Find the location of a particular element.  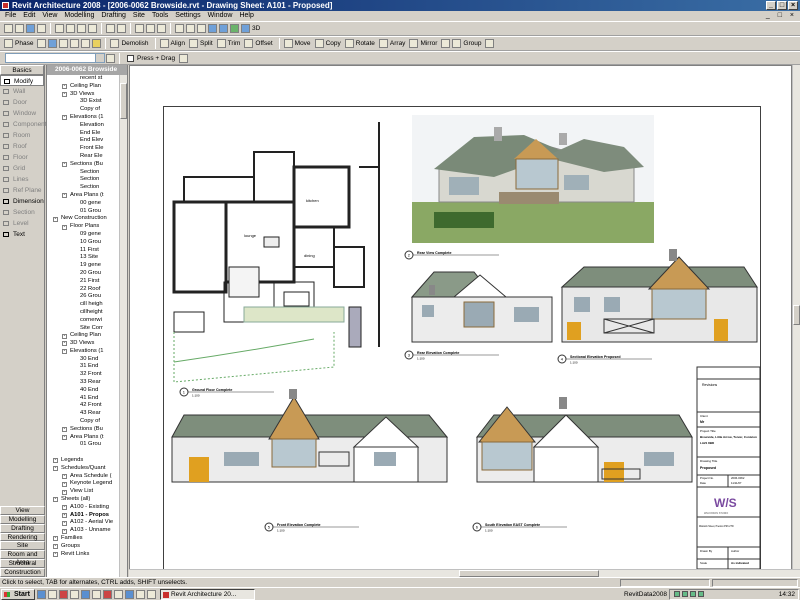

word-quicklaunch-icon is located at coordinates (129, 594).